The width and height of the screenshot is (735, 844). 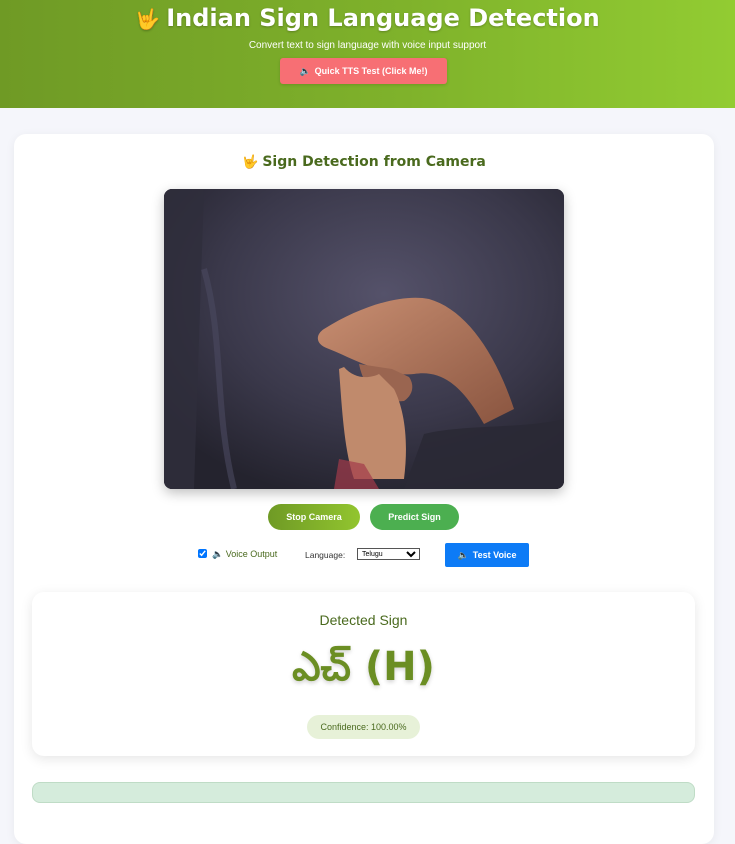 I want to click on camera-section-title-text: Sign Detection from Camera, so click(x=374, y=162).